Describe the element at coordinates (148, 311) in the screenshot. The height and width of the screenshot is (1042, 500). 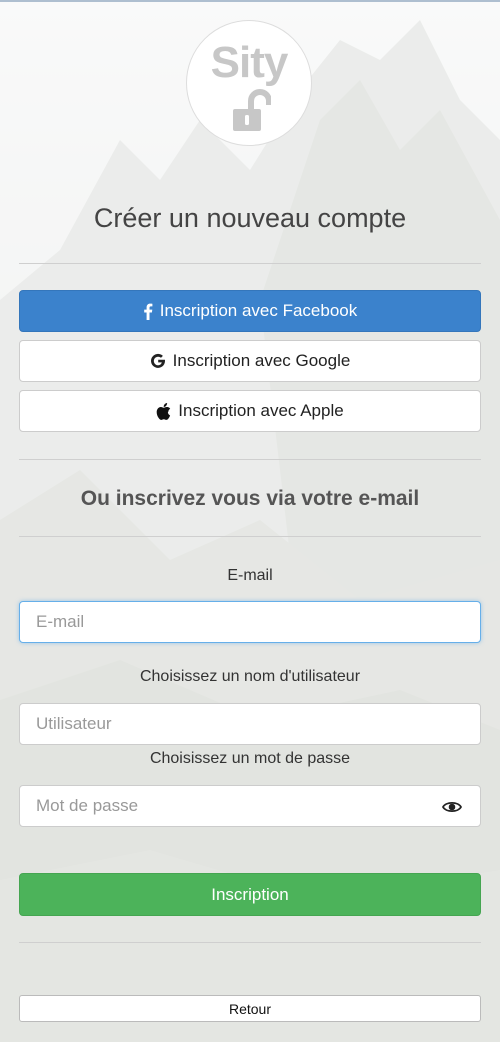
I see `facebook-icon` at that location.